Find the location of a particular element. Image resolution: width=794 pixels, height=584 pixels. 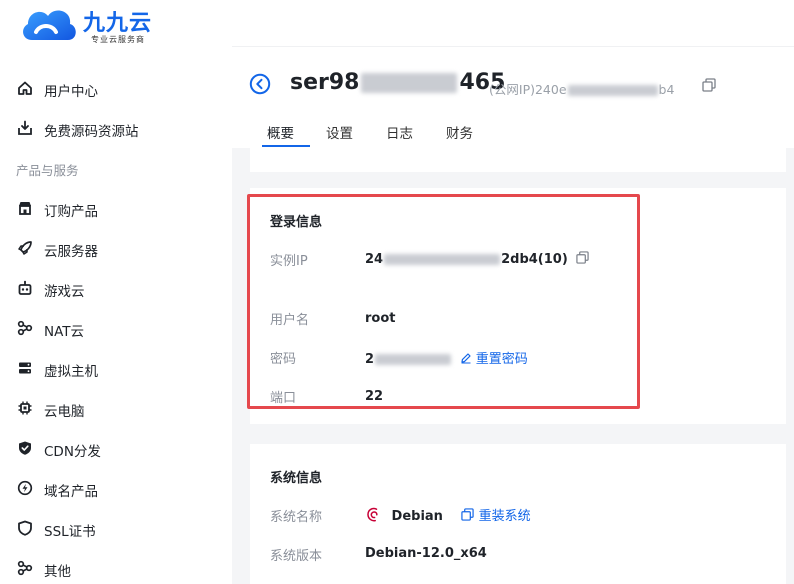

tab-settings: 设置 is located at coordinates (339, 132).